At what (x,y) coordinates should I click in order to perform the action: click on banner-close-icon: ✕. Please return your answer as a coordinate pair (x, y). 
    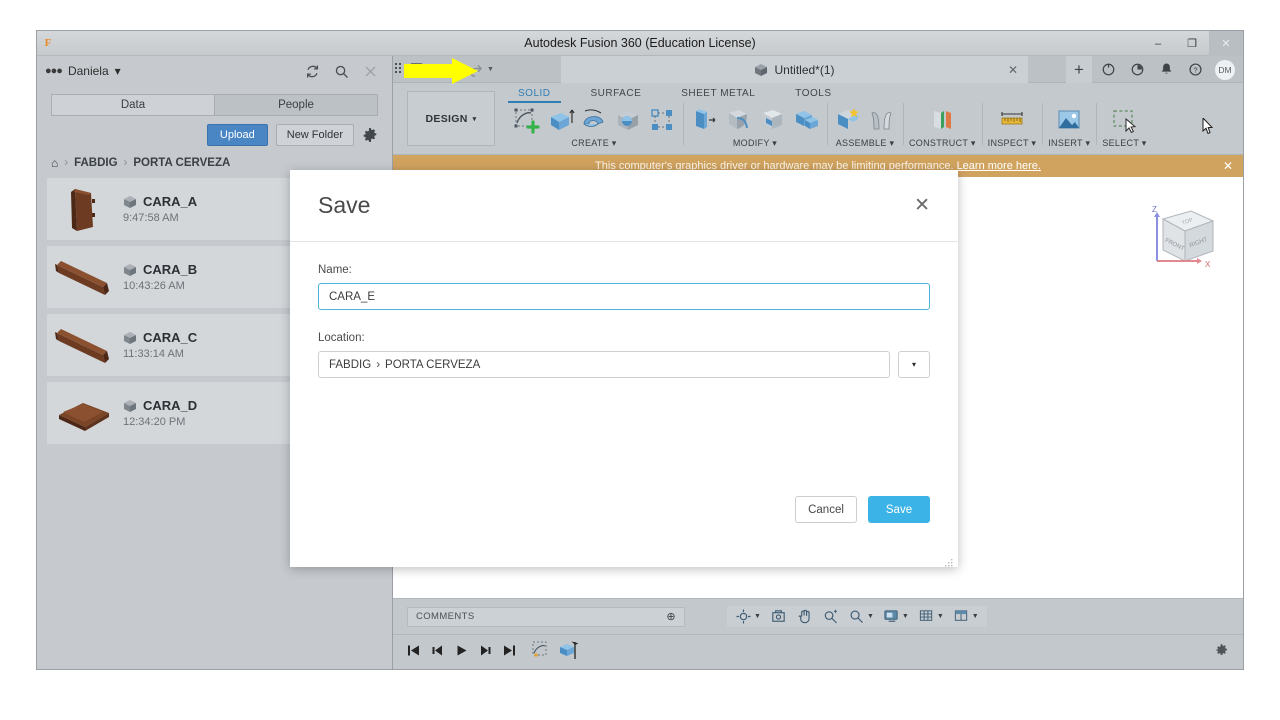
    Looking at the image, I should click on (1228, 166).